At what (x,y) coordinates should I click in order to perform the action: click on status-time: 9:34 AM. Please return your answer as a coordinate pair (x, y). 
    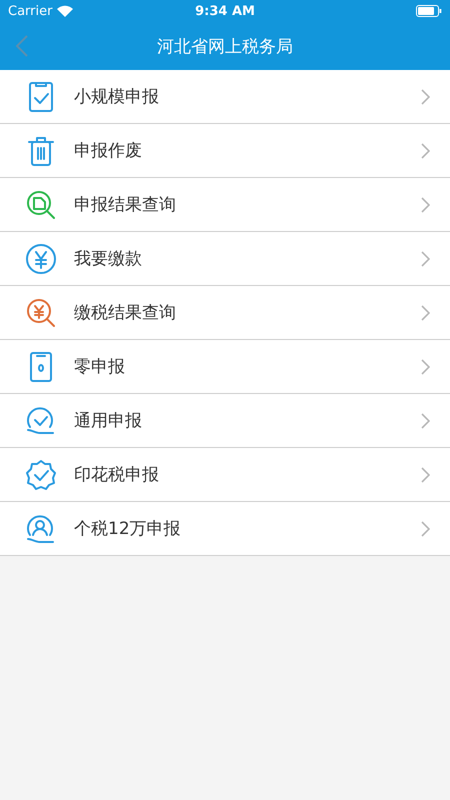
    Looking at the image, I should click on (225, 11).